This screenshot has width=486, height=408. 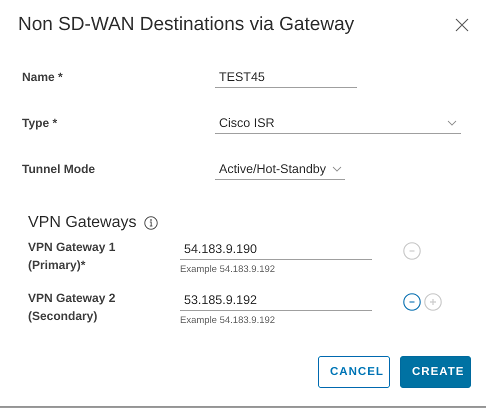 What do you see at coordinates (462, 25) in the screenshot?
I see `close-button` at bounding box center [462, 25].